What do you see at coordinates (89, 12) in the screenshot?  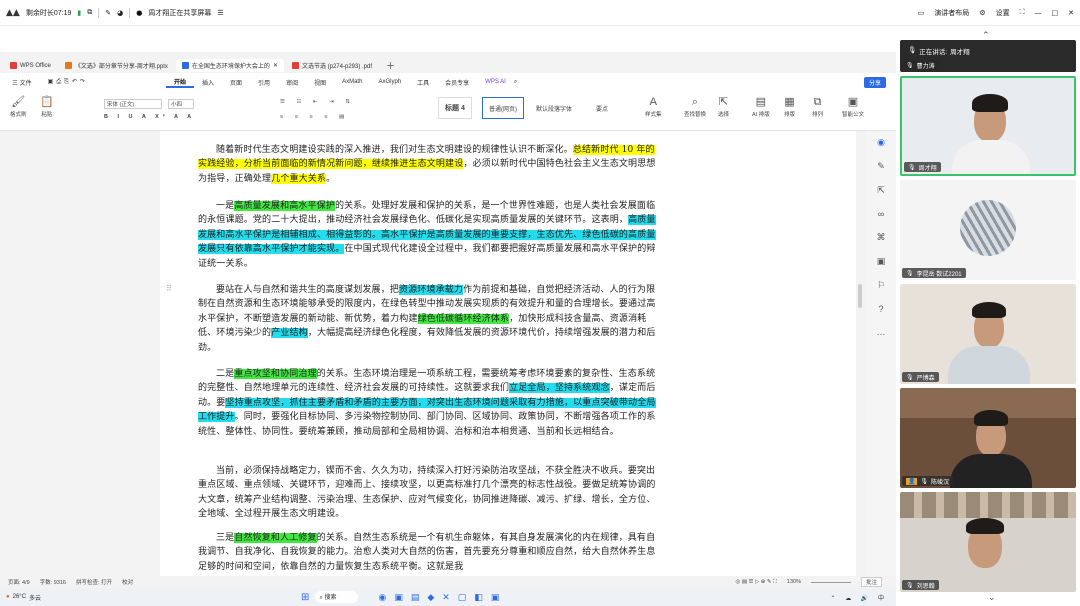 I see `pip-icon: ⧉` at bounding box center [89, 12].